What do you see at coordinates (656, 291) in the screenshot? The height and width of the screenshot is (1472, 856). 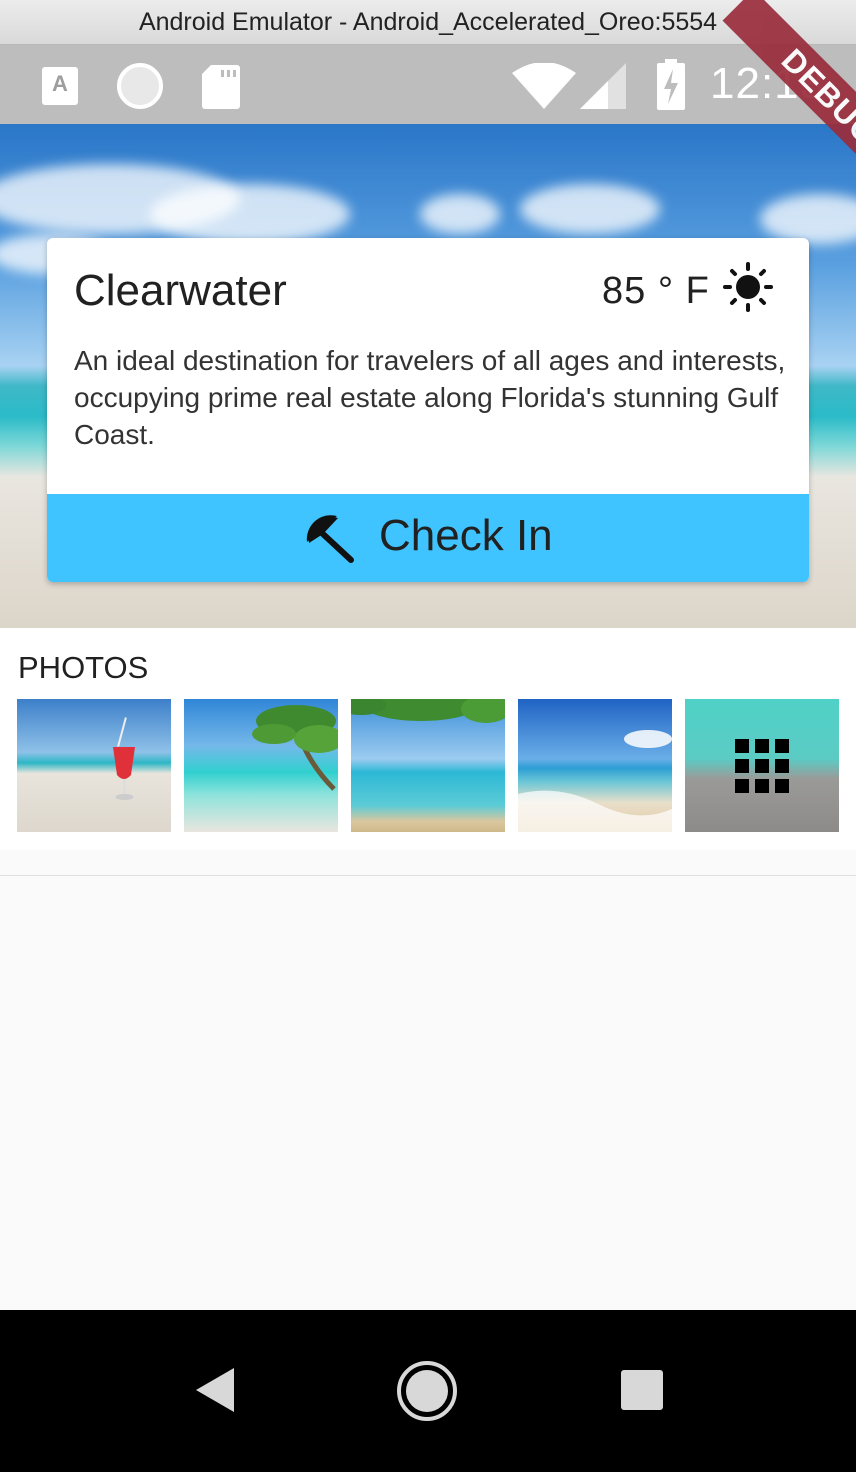 I see `temperature: 85 ° F` at bounding box center [656, 291].